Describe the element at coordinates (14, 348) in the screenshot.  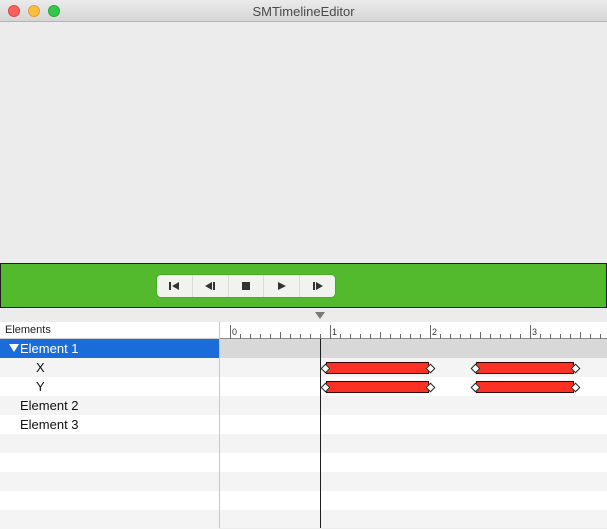
I see `disclosure-triangle-icon` at that location.